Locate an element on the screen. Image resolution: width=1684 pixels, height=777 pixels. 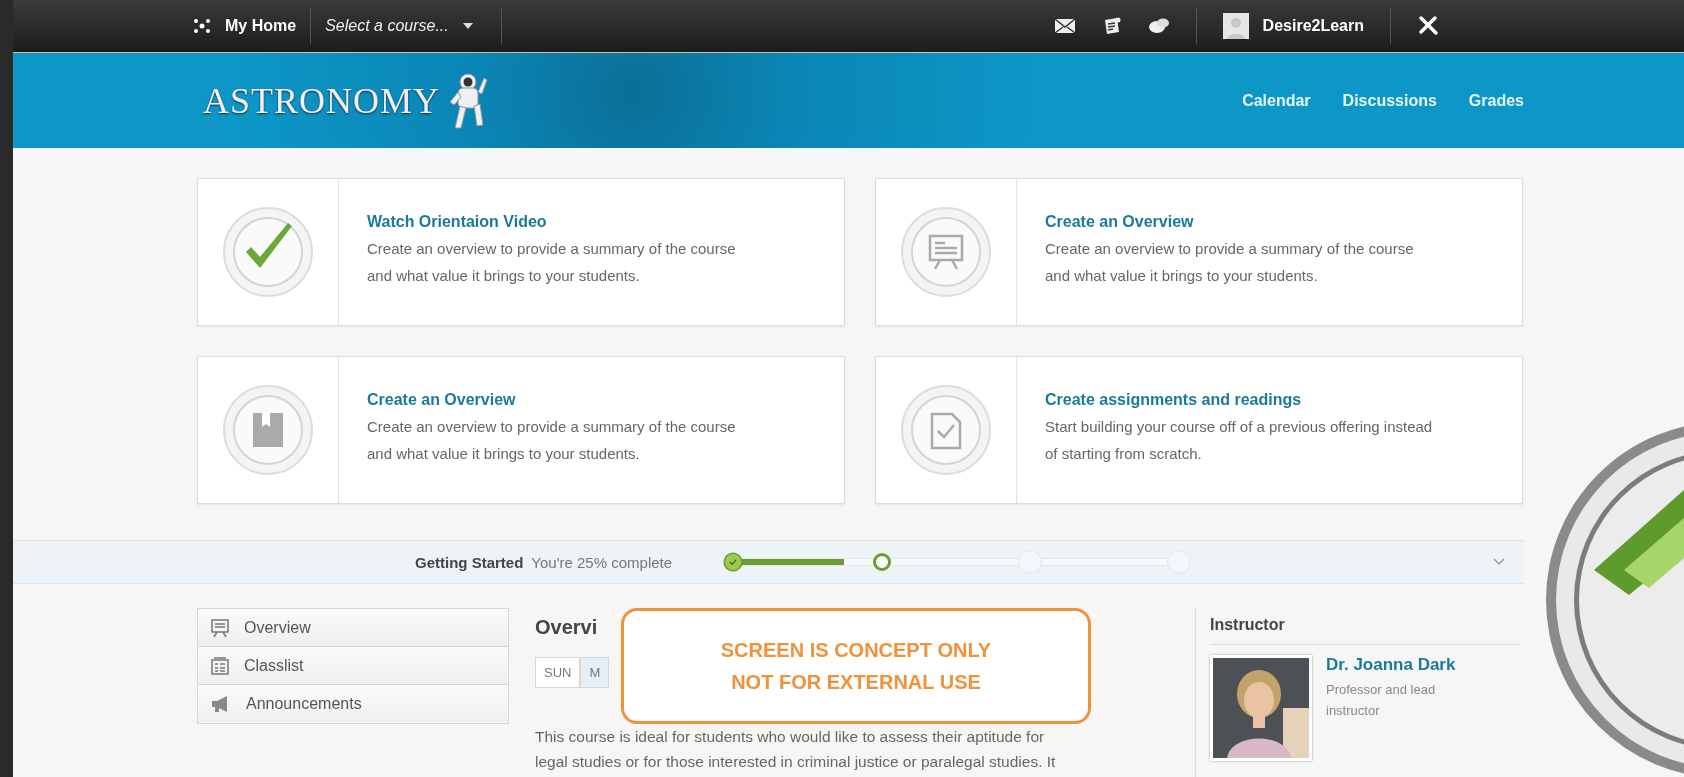
section-heading: Overvi is located at coordinates (567, 627).